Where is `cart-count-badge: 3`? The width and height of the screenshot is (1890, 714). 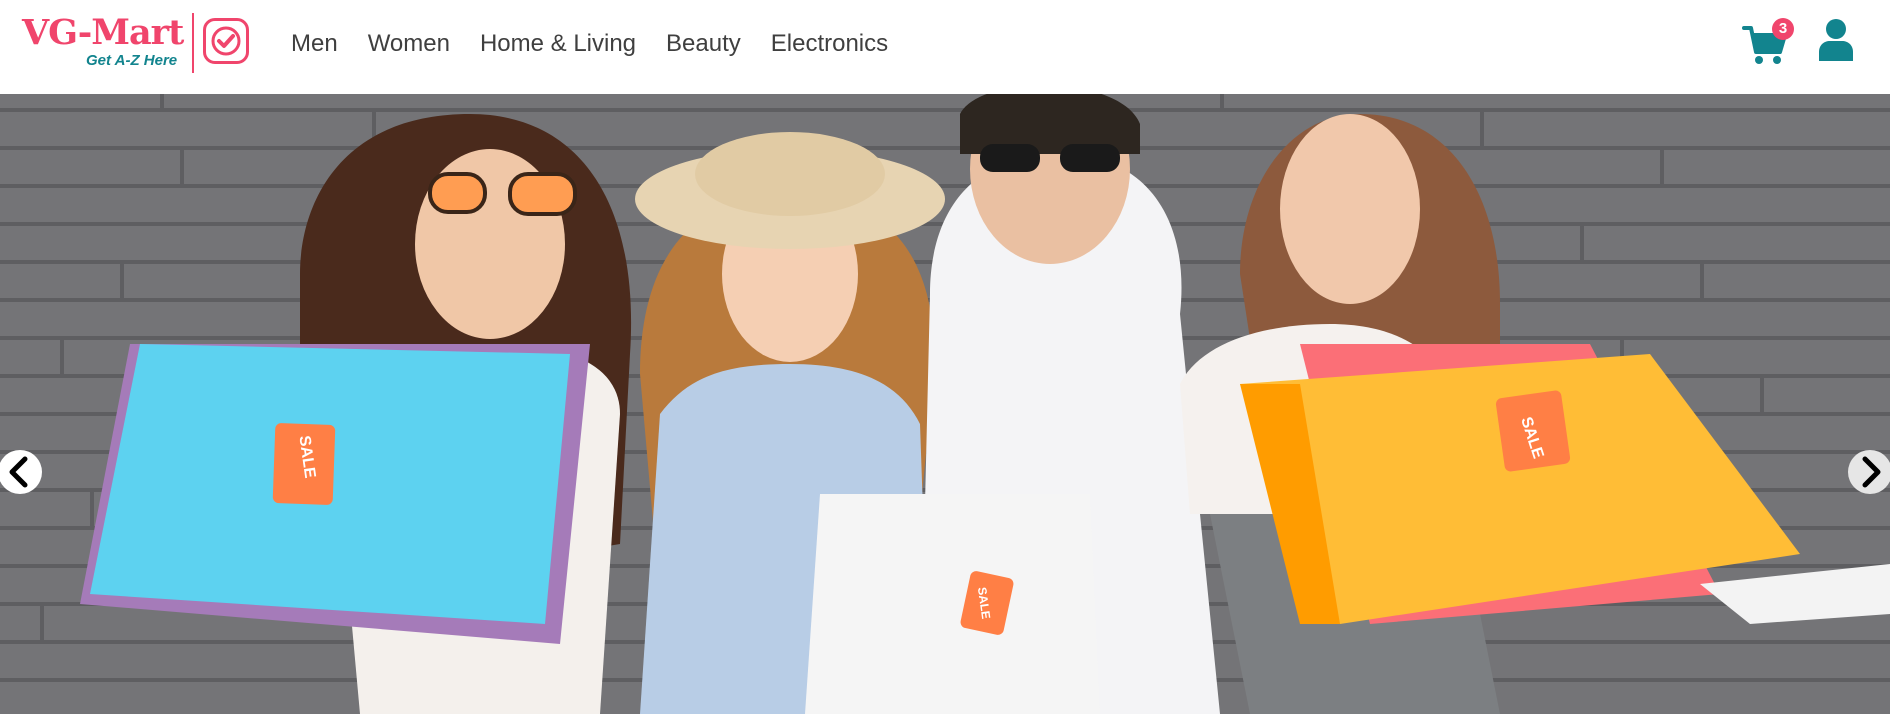
cart-count-badge: 3 is located at coordinates (1783, 29).